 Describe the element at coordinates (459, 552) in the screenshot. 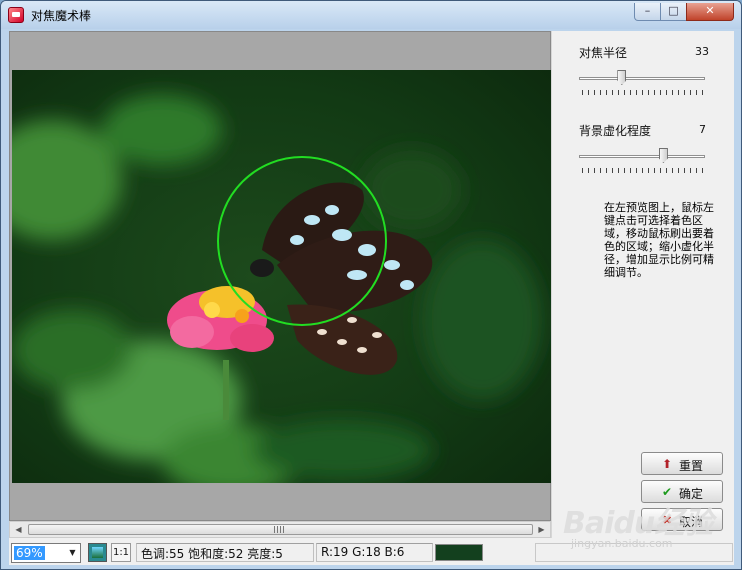

I see `color-swatch` at that location.